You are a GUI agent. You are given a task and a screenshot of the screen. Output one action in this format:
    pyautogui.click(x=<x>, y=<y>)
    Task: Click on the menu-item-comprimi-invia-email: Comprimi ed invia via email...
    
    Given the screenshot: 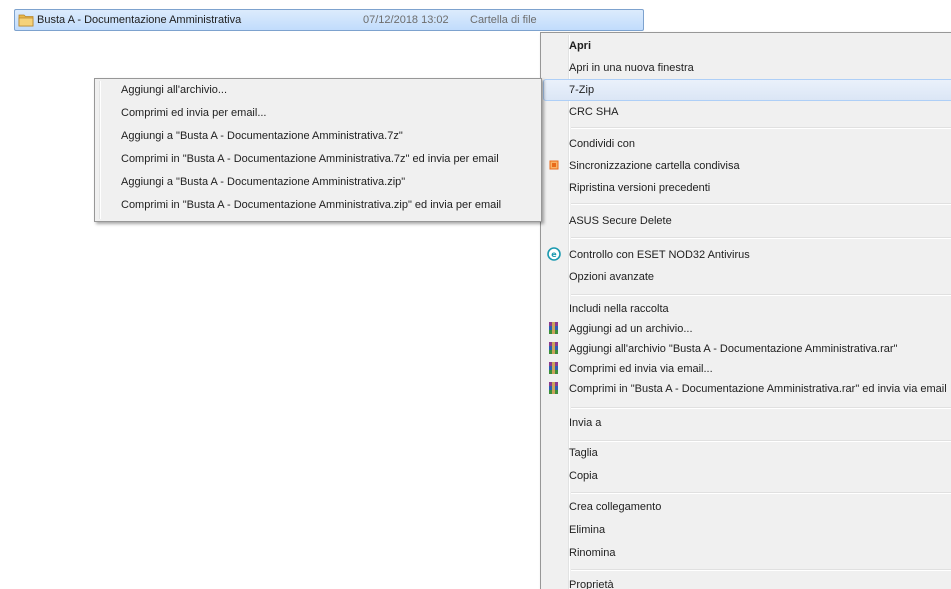 What is the action you would take?
    pyautogui.click(x=747, y=369)
    